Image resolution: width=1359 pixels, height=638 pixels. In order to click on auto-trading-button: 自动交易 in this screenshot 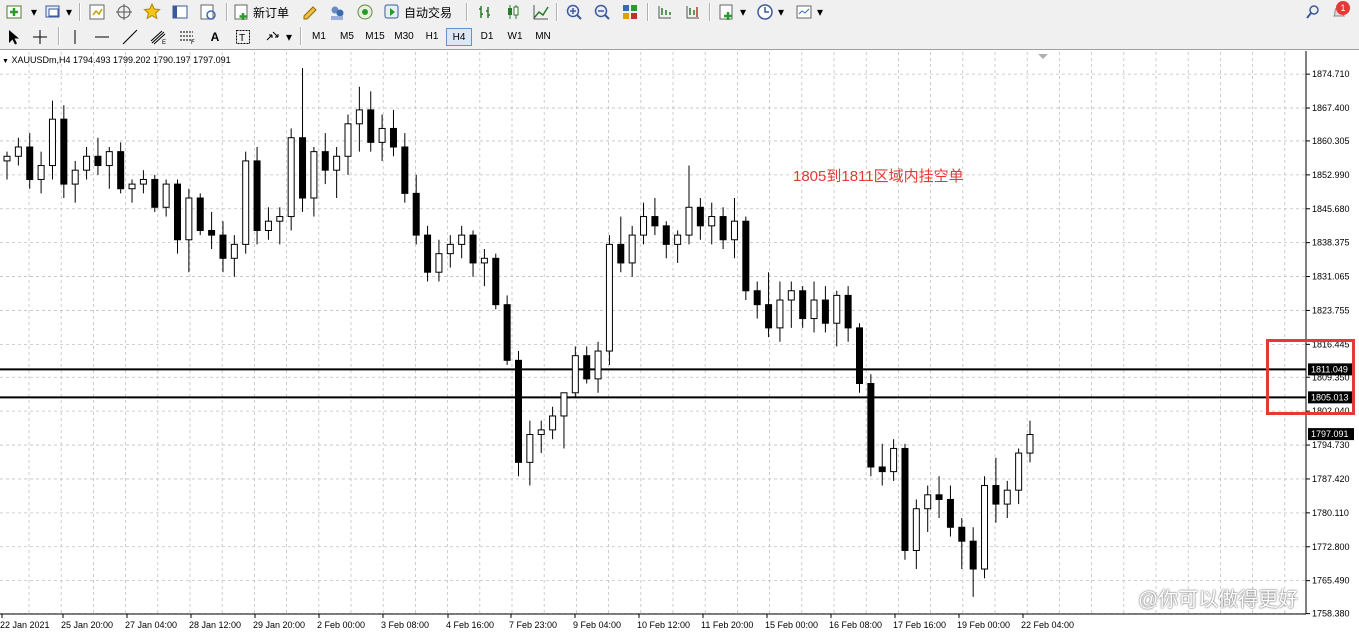, I will do `click(420, 12)`.